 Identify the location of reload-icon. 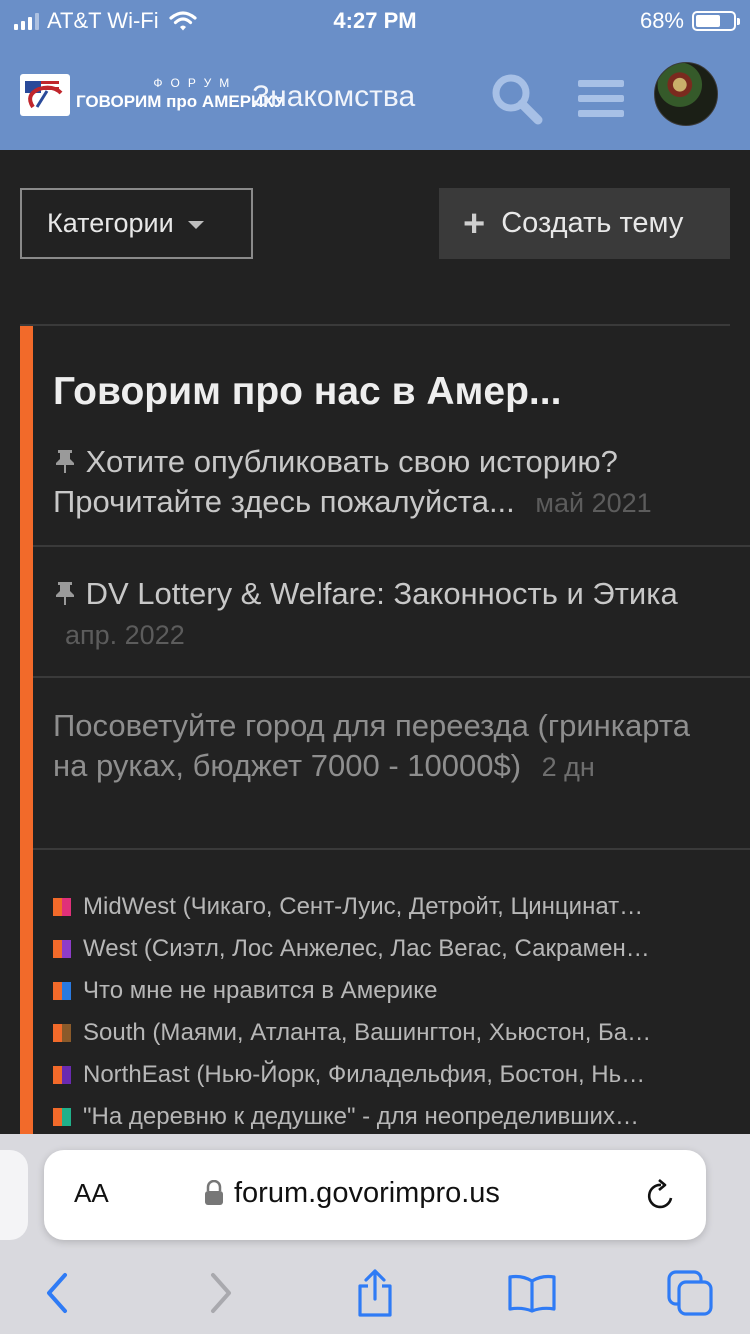
(661, 1195).